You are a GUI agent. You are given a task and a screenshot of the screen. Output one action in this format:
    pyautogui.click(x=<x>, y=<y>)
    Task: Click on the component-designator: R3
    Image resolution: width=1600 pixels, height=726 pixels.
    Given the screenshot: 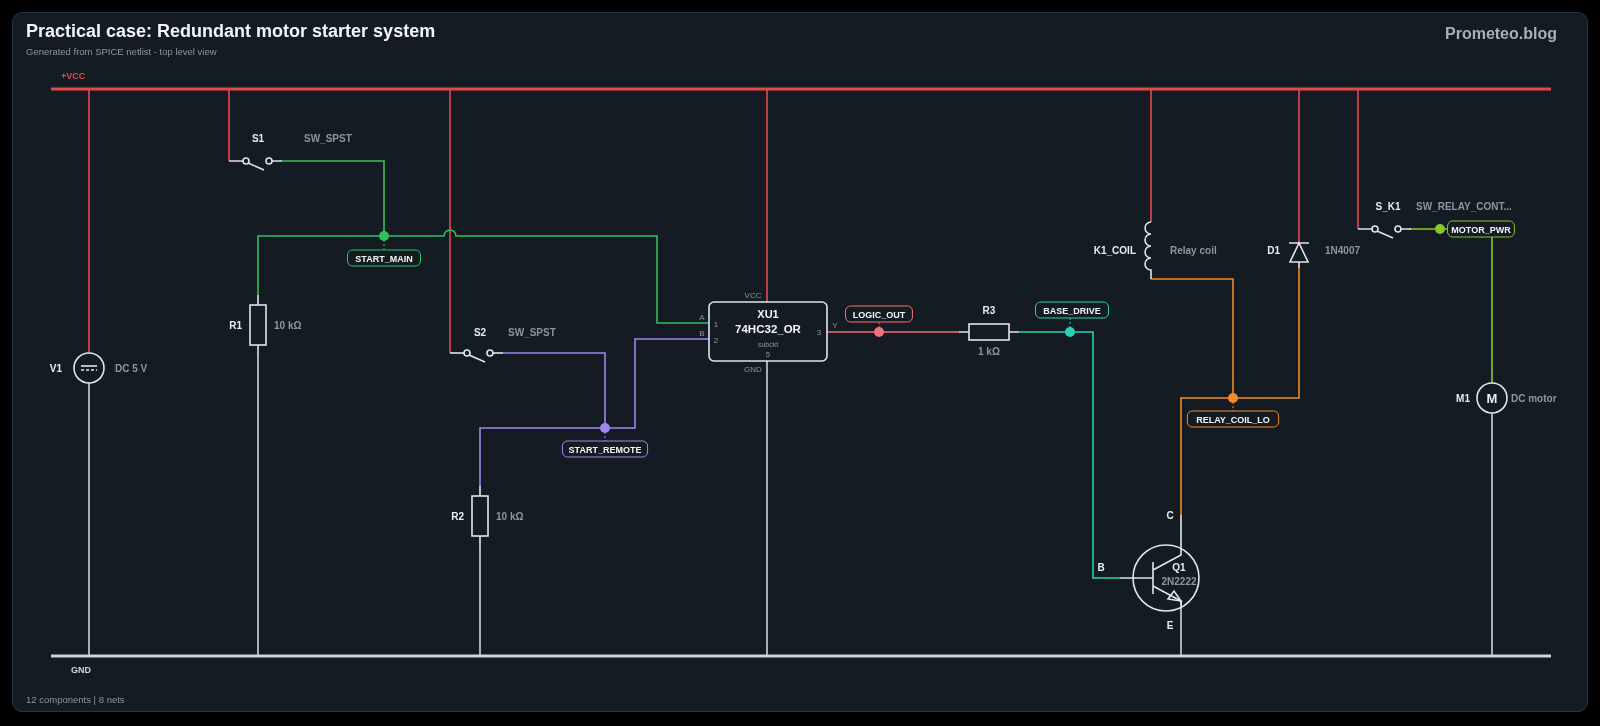 What is the action you would take?
    pyautogui.click(x=989, y=310)
    